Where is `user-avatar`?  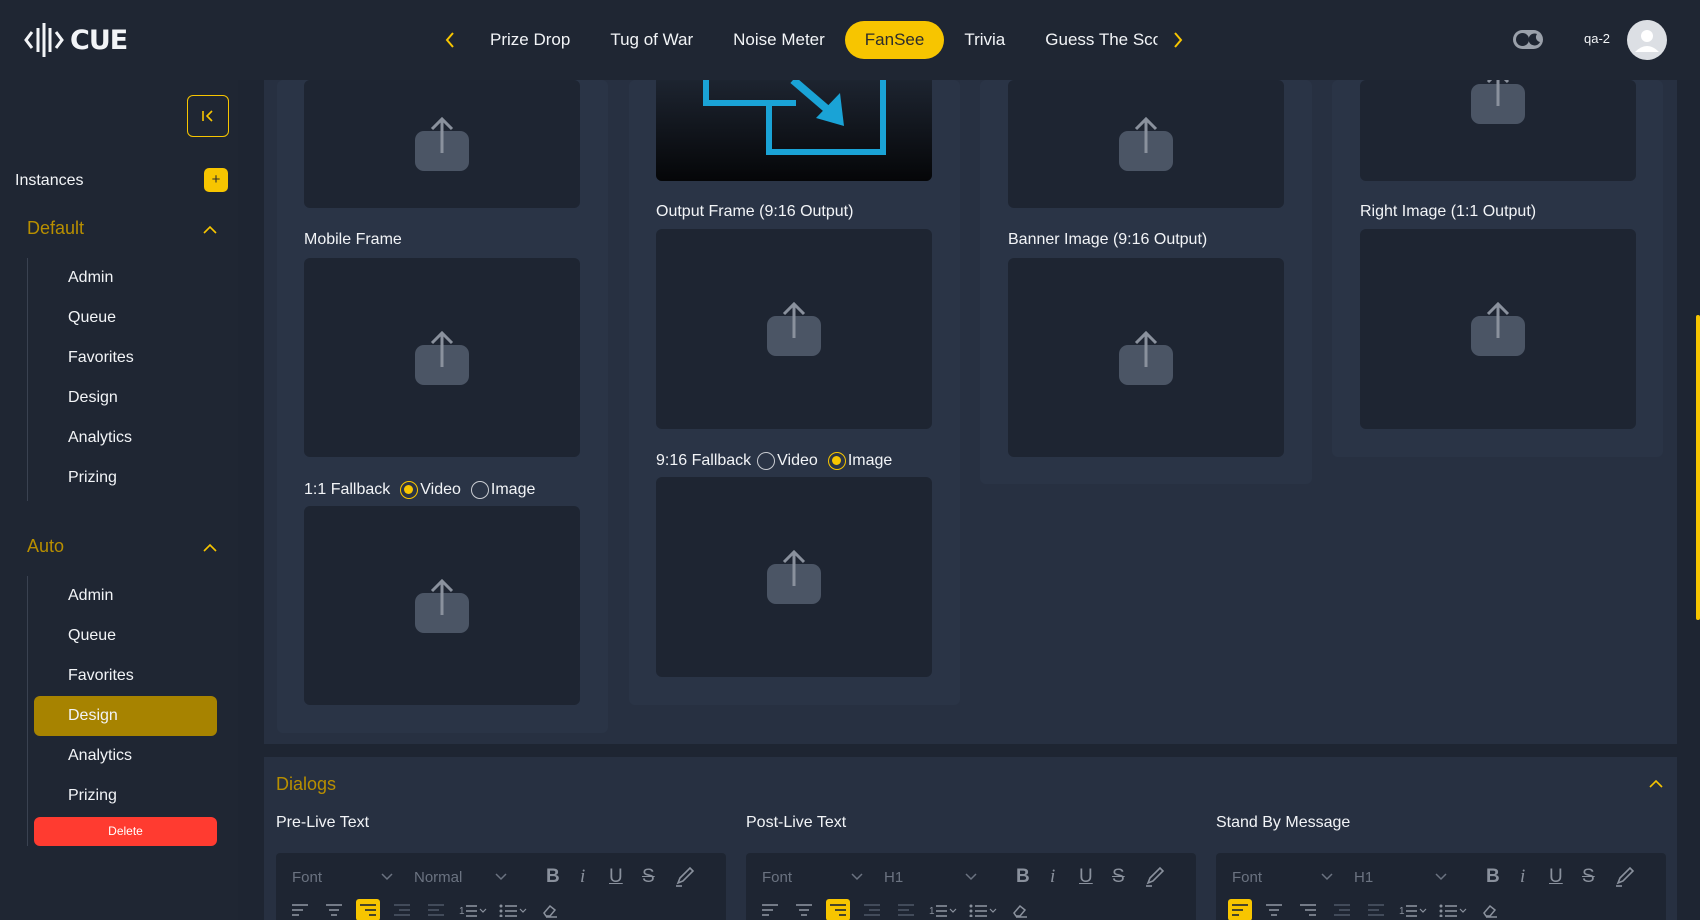 user-avatar is located at coordinates (1647, 40).